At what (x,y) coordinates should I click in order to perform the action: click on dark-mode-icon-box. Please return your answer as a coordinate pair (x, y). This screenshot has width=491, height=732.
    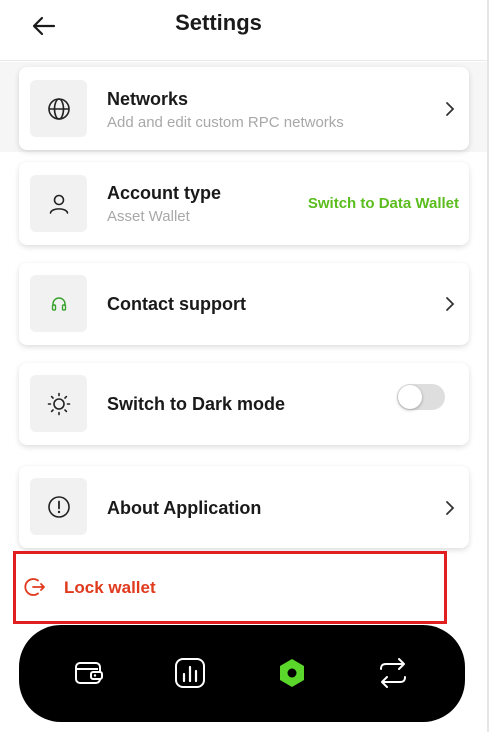
    Looking at the image, I should click on (58, 403).